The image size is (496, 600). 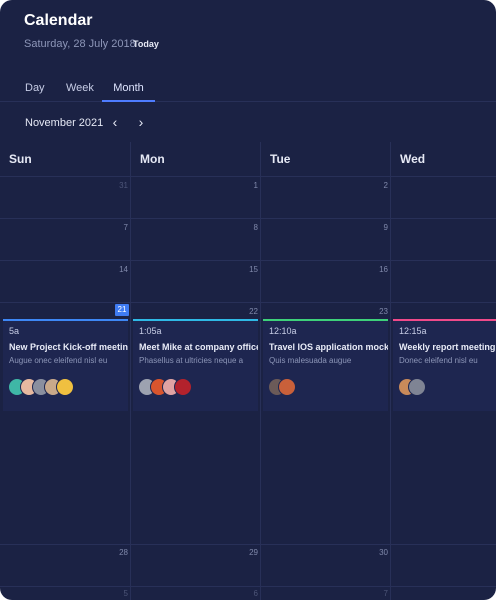 I want to click on page-title: Calendar, so click(x=58, y=20).